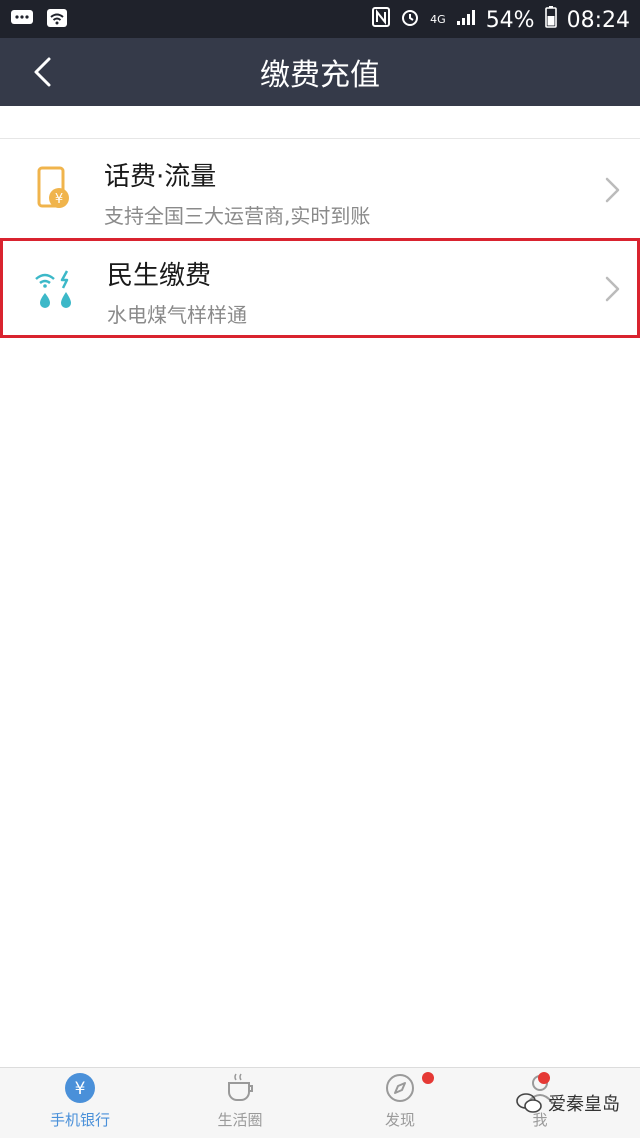 The width and height of the screenshot is (640, 1138). Describe the element at coordinates (240, 1088) in the screenshot. I see `coffee-cup-icon` at that location.